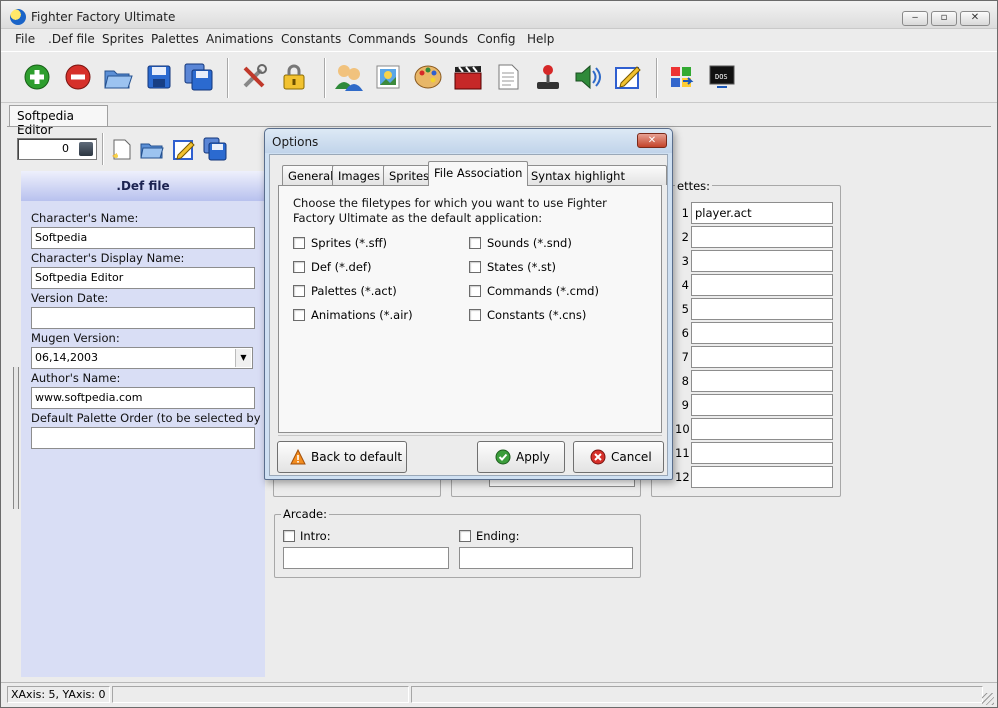 The image size is (998, 708). Describe the element at coordinates (159, 77) in the screenshot. I see `save-button` at that location.